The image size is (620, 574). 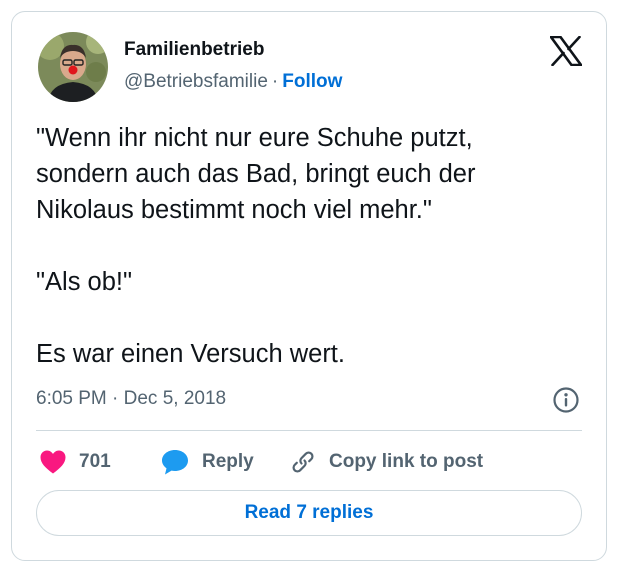 What do you see at coordinates (256, 174) in the screenshot?
I see `tweet-line: sondern auch das Bad, bringt euch der` at bounding box center [256, 174].